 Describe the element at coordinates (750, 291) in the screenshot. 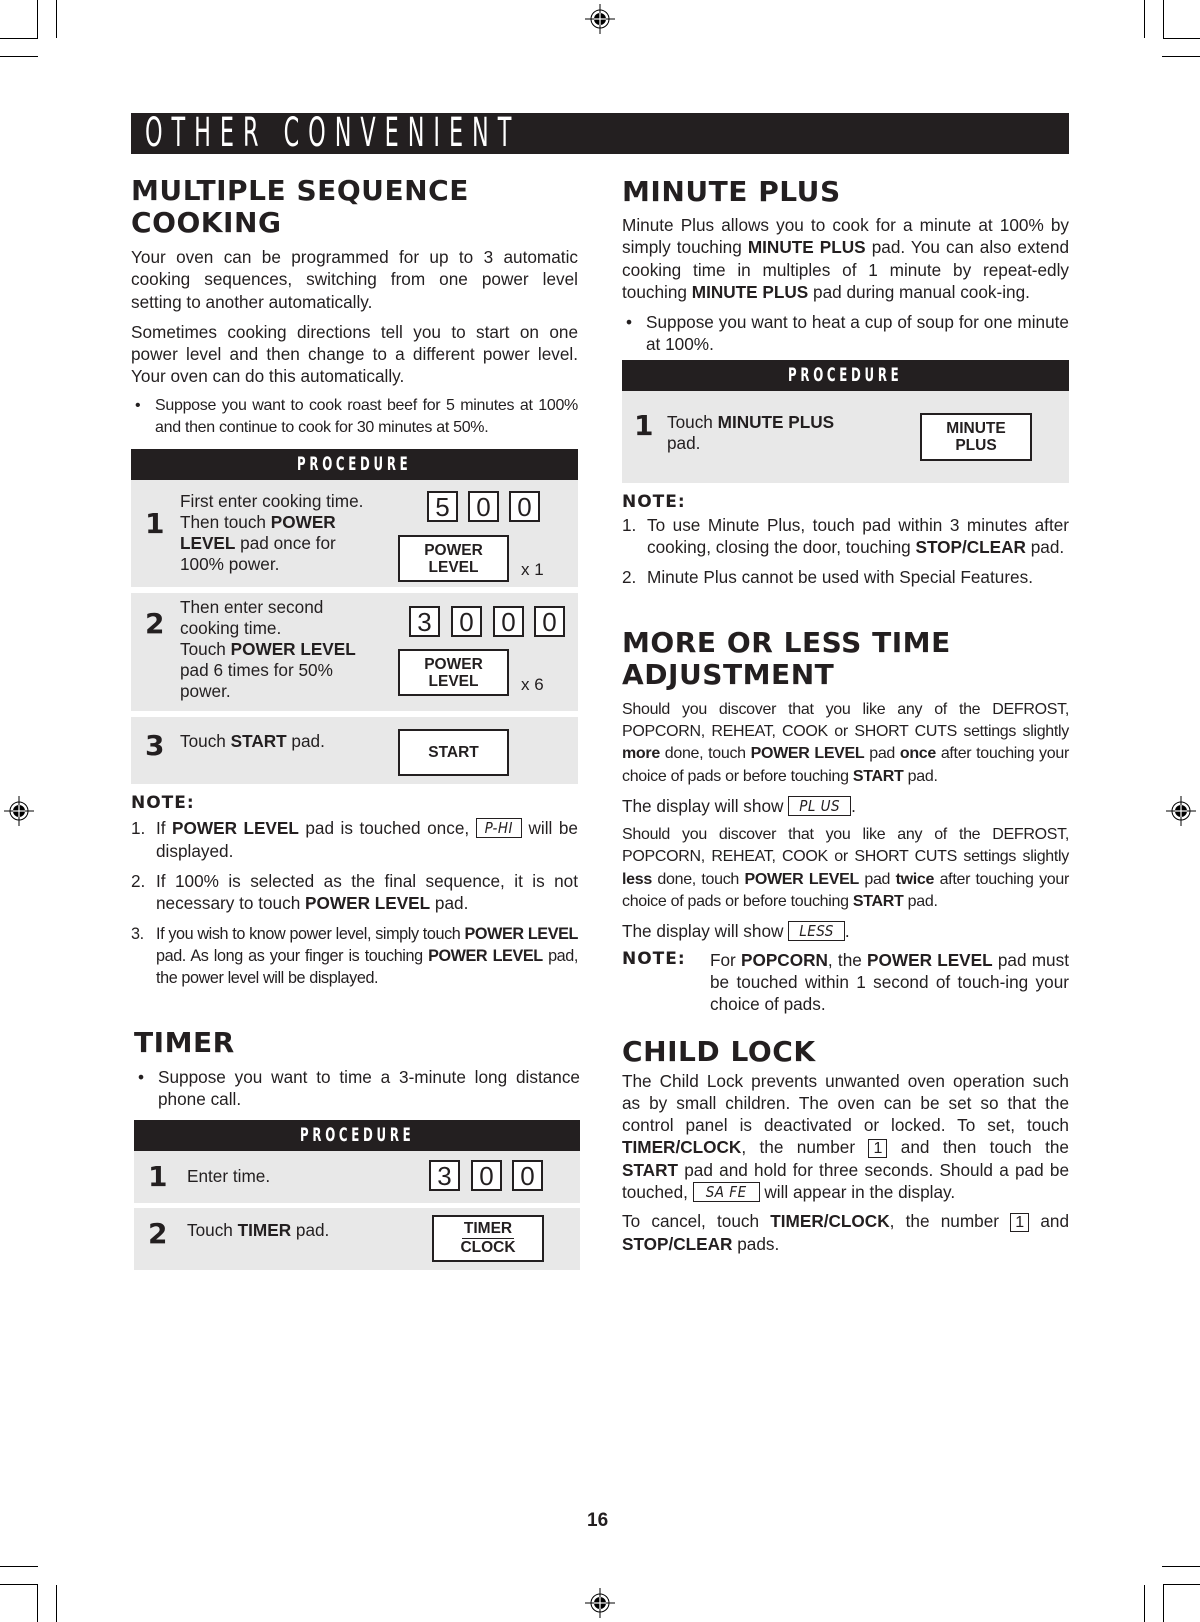

I see `text: MINUTE PLUS` at that location.